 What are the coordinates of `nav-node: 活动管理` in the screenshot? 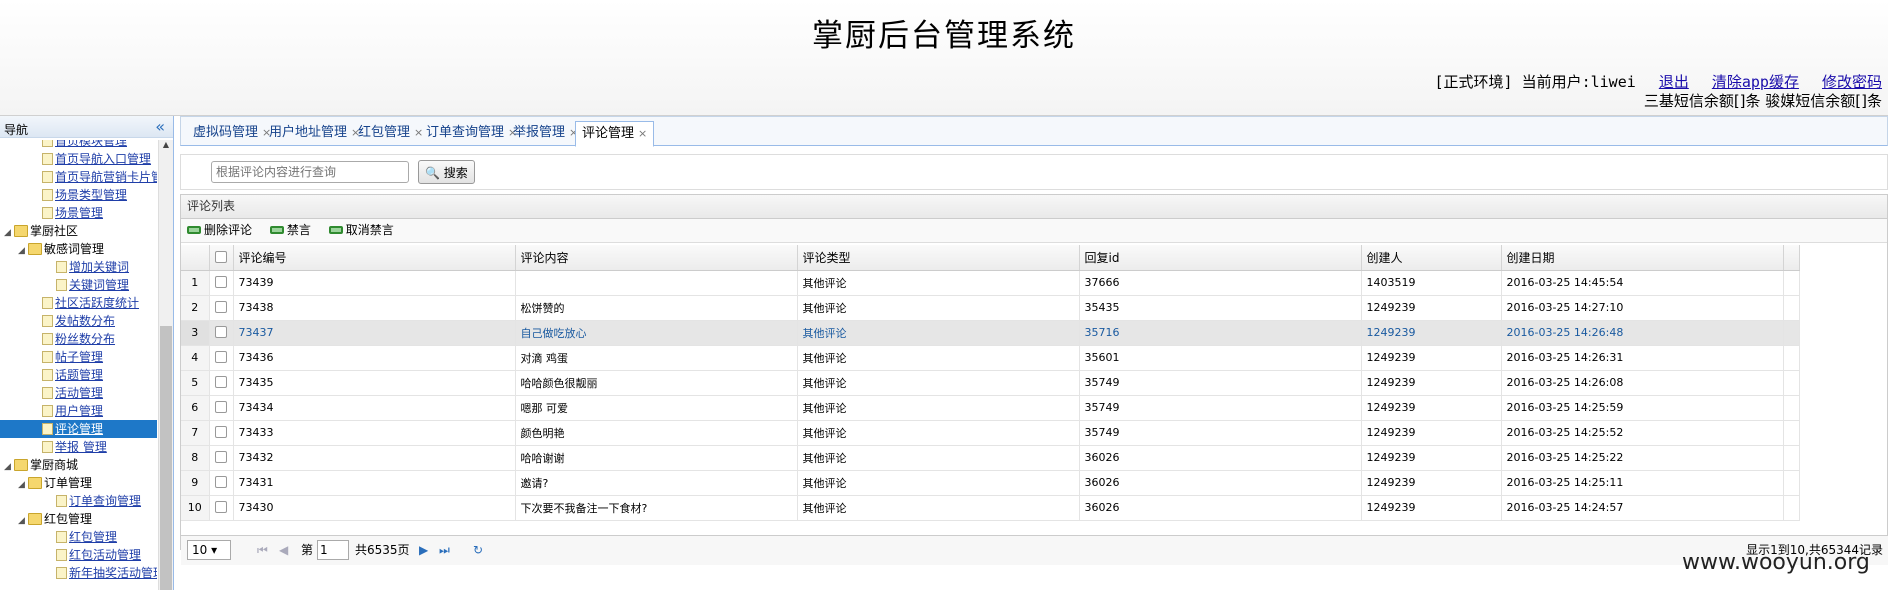 It's located at (78, 393).